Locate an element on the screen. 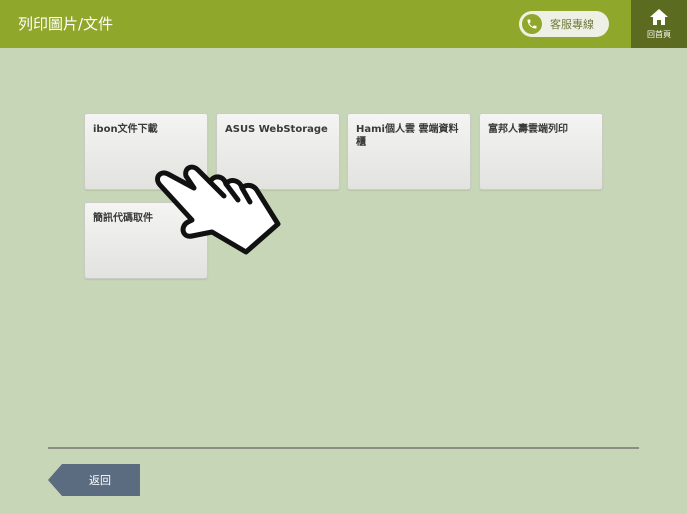 This screenshot has width=687, height=514. tile-label: ibon文件下載 is located at coordinates (125, 129).